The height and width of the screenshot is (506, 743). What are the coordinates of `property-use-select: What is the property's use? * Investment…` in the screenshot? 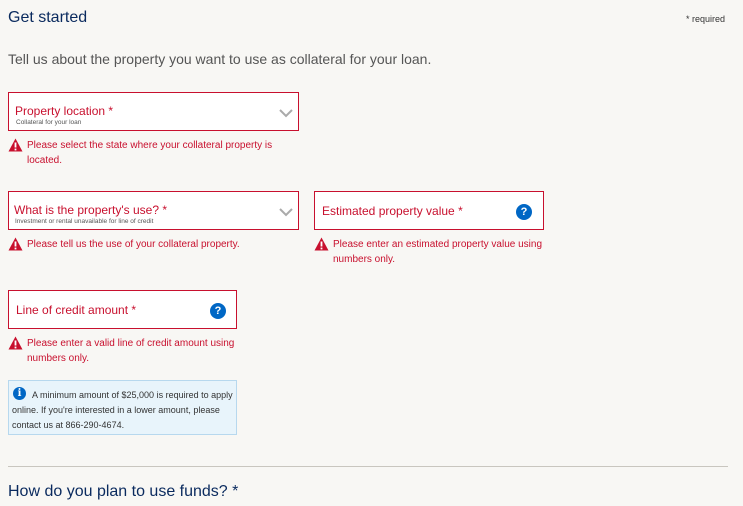 It's located at (153, 210).